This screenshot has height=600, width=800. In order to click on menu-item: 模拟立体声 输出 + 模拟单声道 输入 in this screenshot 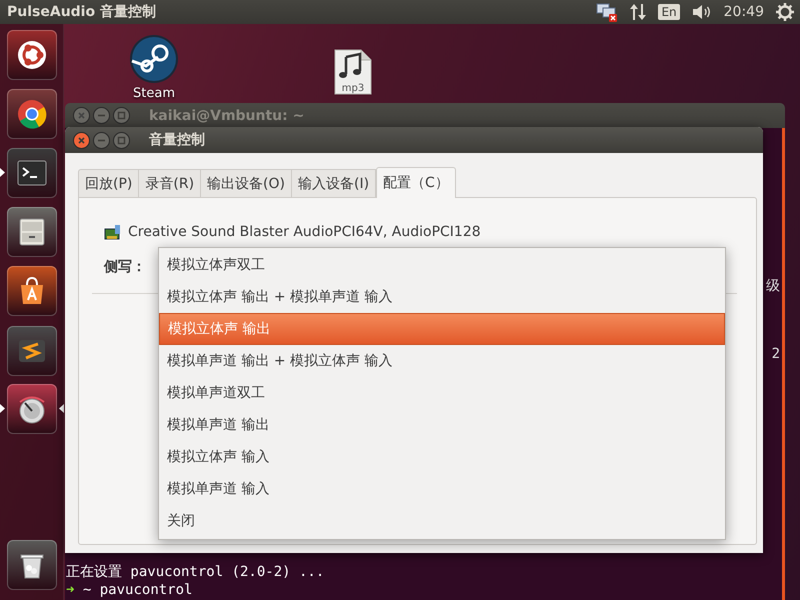, I will do `click(442, 297)`.